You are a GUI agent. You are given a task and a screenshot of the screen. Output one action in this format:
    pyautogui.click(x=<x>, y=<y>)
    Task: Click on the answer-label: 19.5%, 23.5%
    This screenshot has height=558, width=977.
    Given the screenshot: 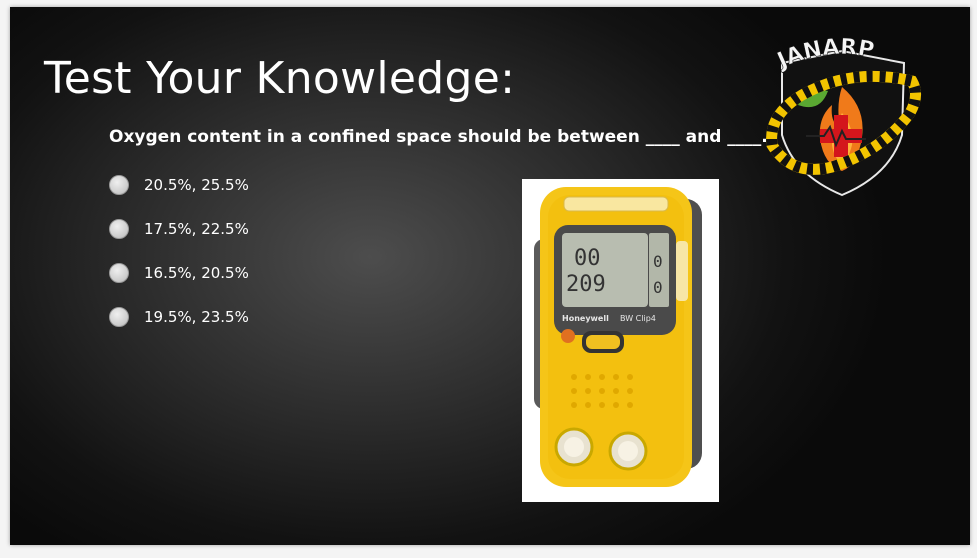 What is the action you would take?
    pyautogui.click(x=196, y=317)
    